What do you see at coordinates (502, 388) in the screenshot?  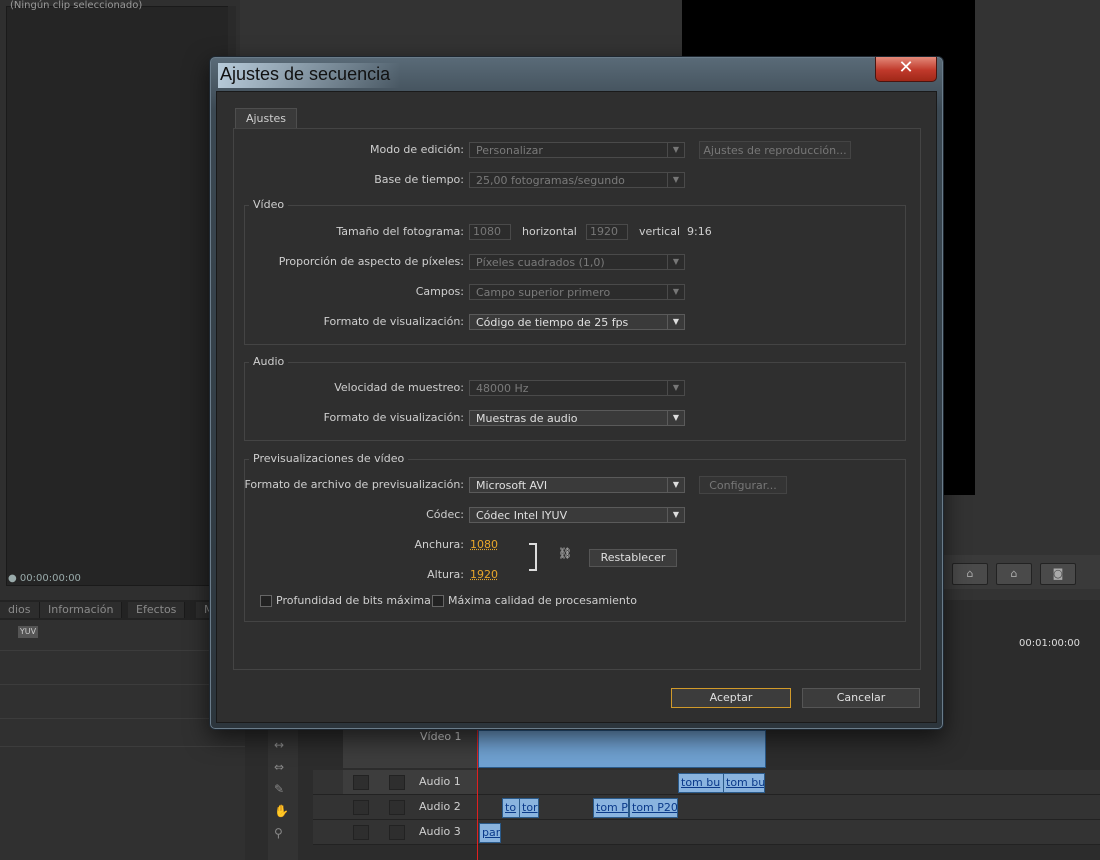 I see `sample-rate-value: 48000 Hz` at bounding box center [502, 388].